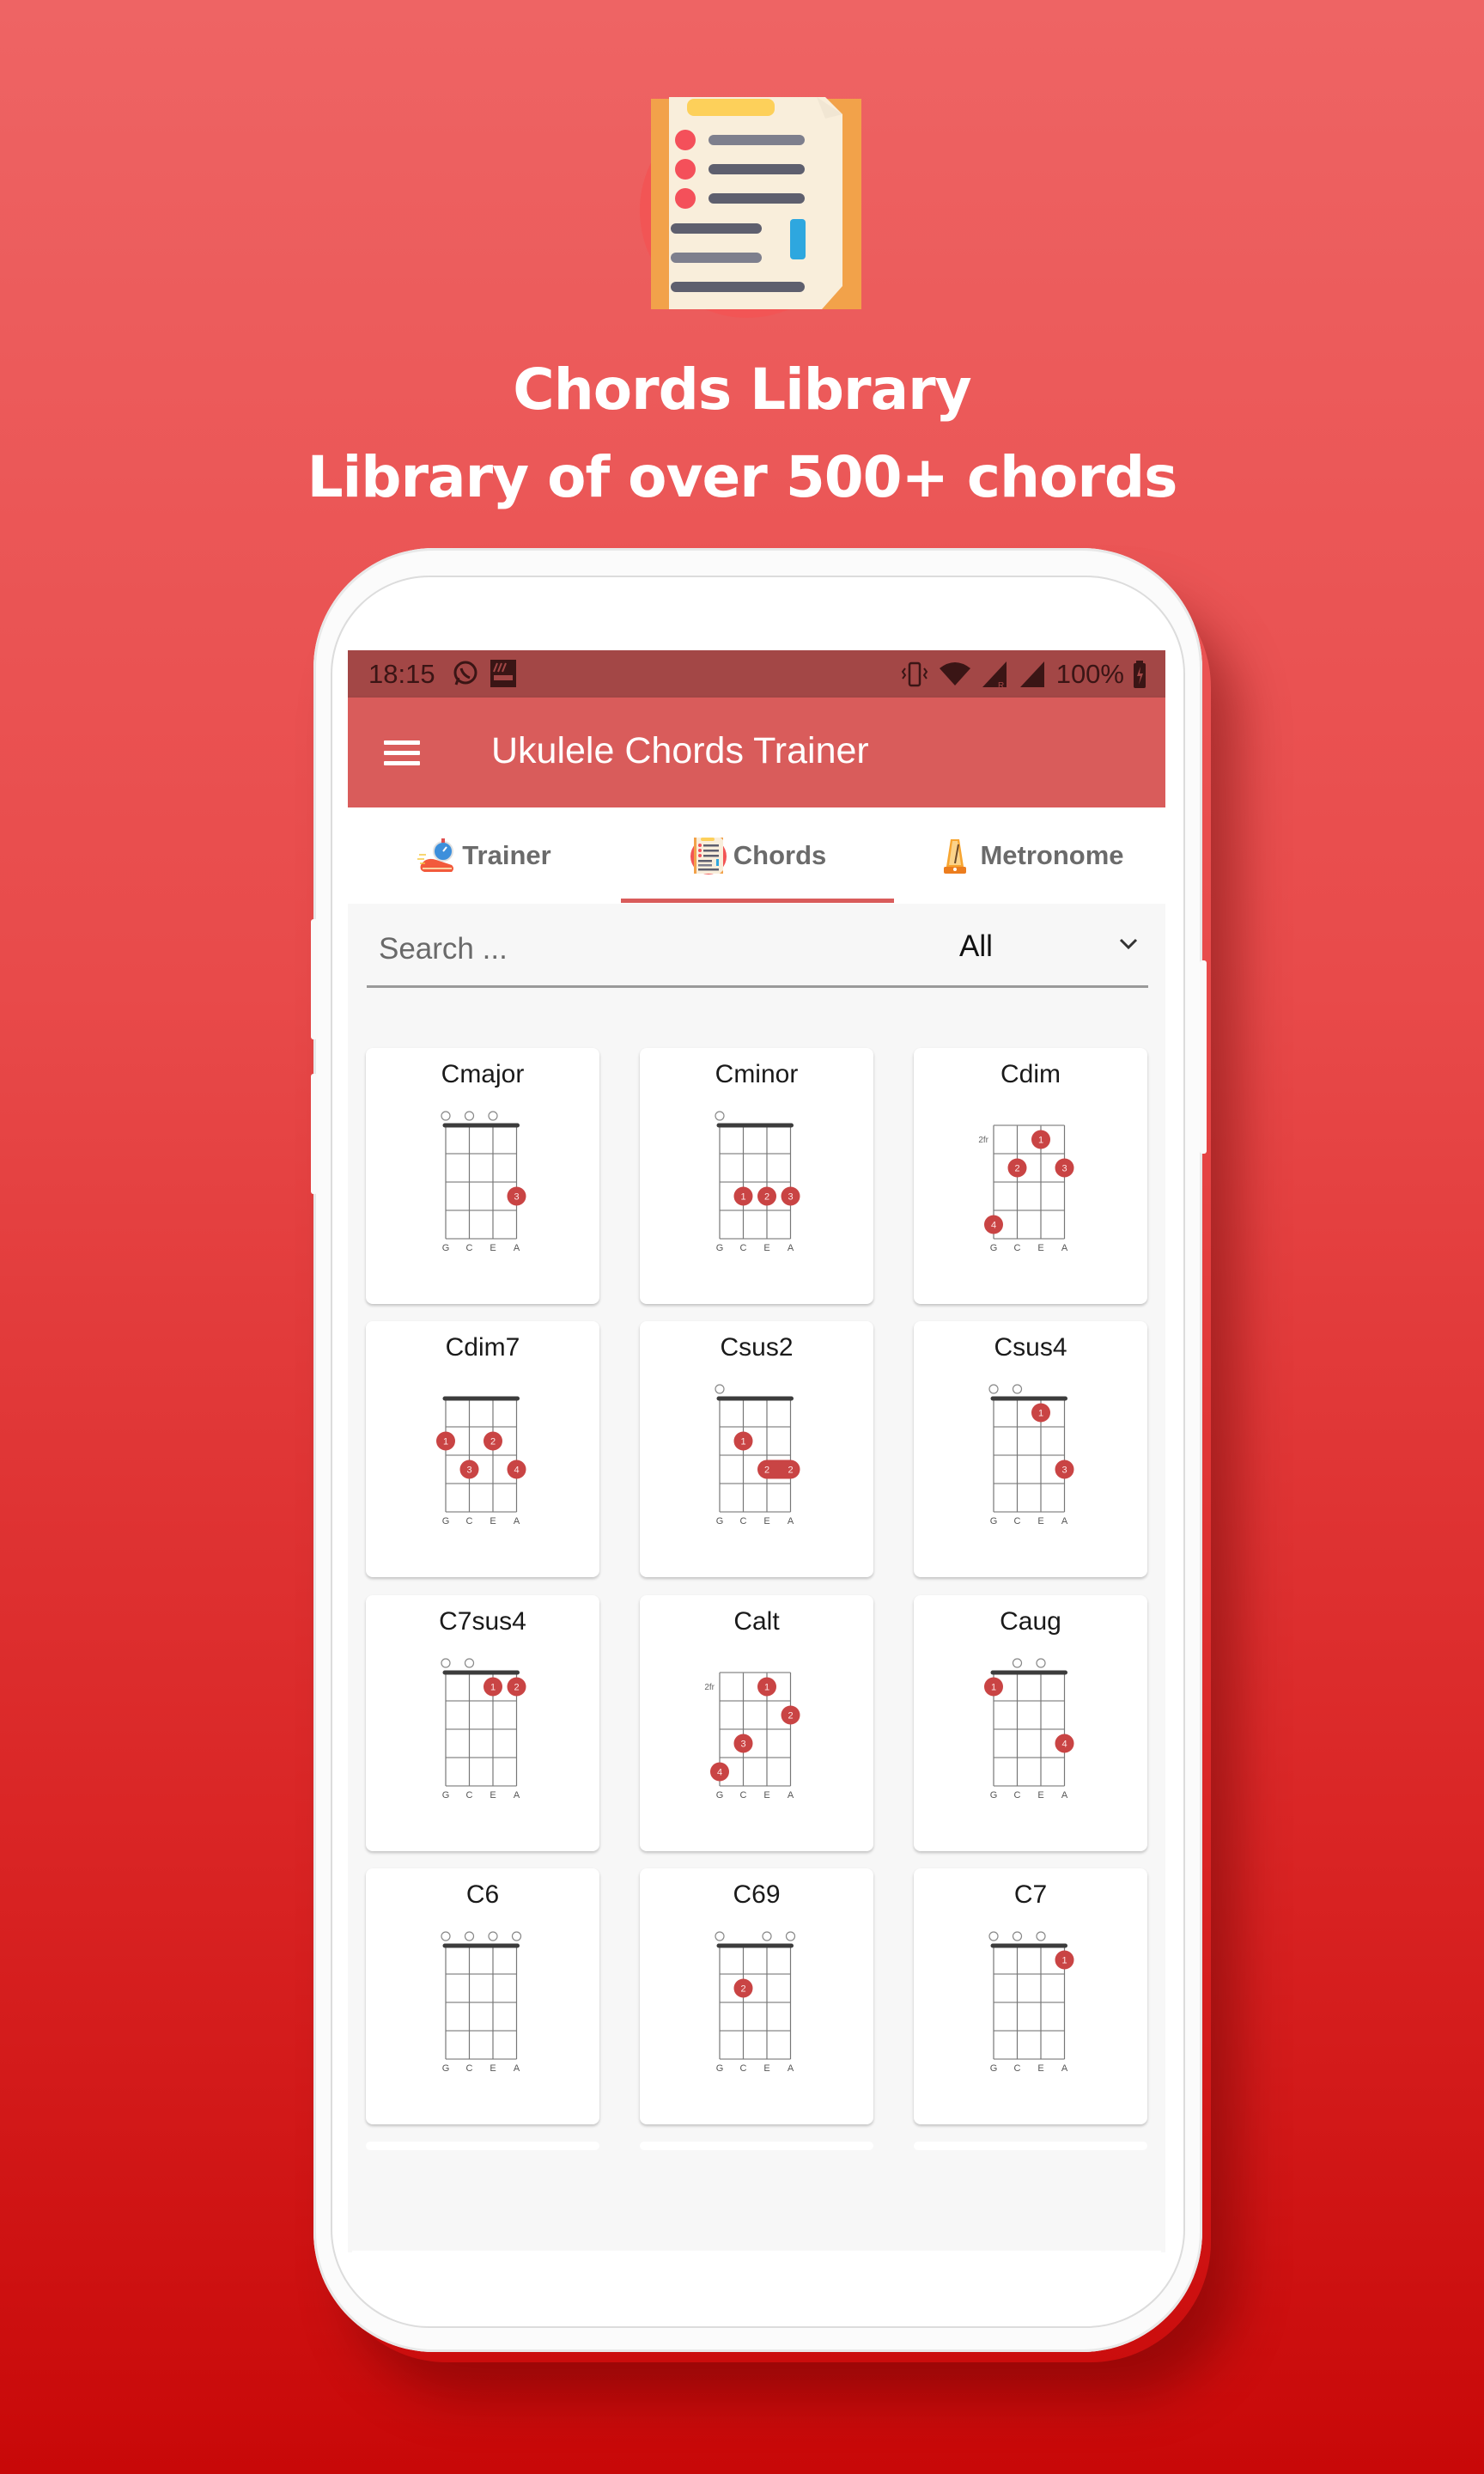  What do you see at coordinates (484, 1182) in the screenshot?
I see `chord-diagram: 3 G C E A` at bounding box center [484, 1182].